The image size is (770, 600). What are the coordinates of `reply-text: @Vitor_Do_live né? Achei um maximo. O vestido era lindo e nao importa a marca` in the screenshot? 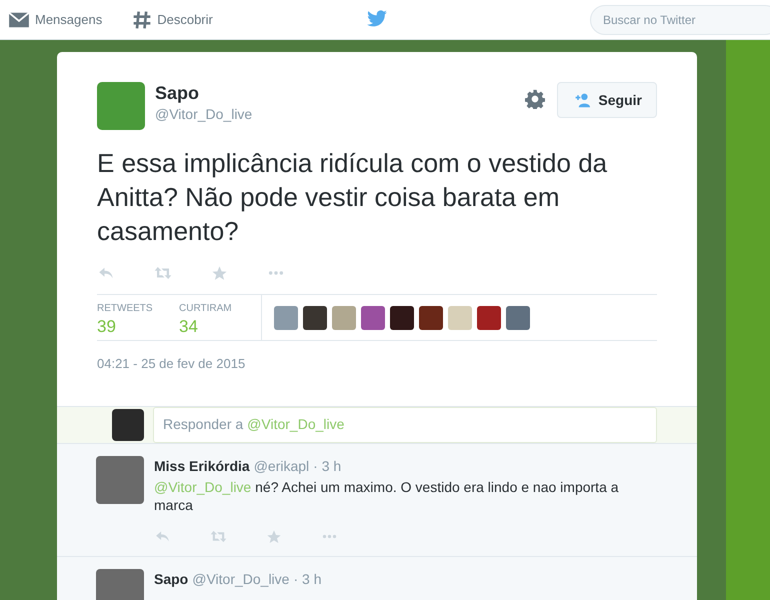 It's located at (387, 496).